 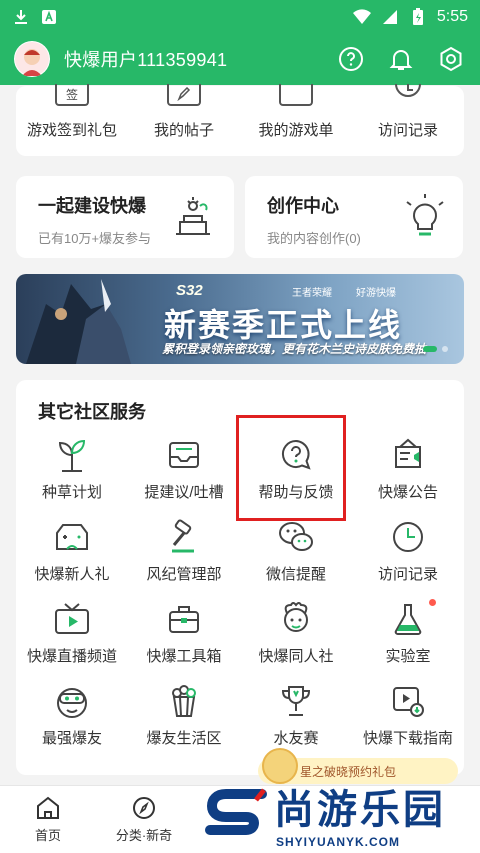 What do you see at coordinates (296, 492) in the screenshot?
I see `service-label: 帮助与反馈` at bounding box center [296, 492].